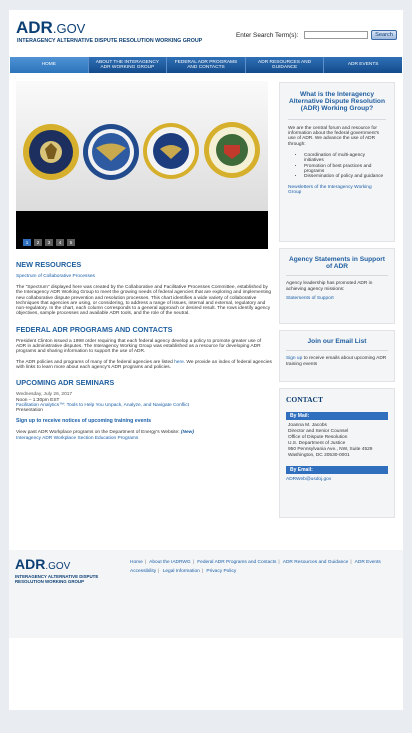  What do you see at coordinates (368, 562) in the screenshot?
I see `footer-link-events: ADR Events` at bounding box center [368, 562].